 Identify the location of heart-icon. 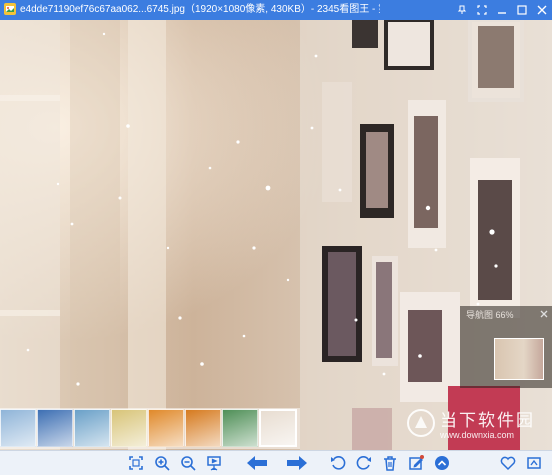
(508, 463).